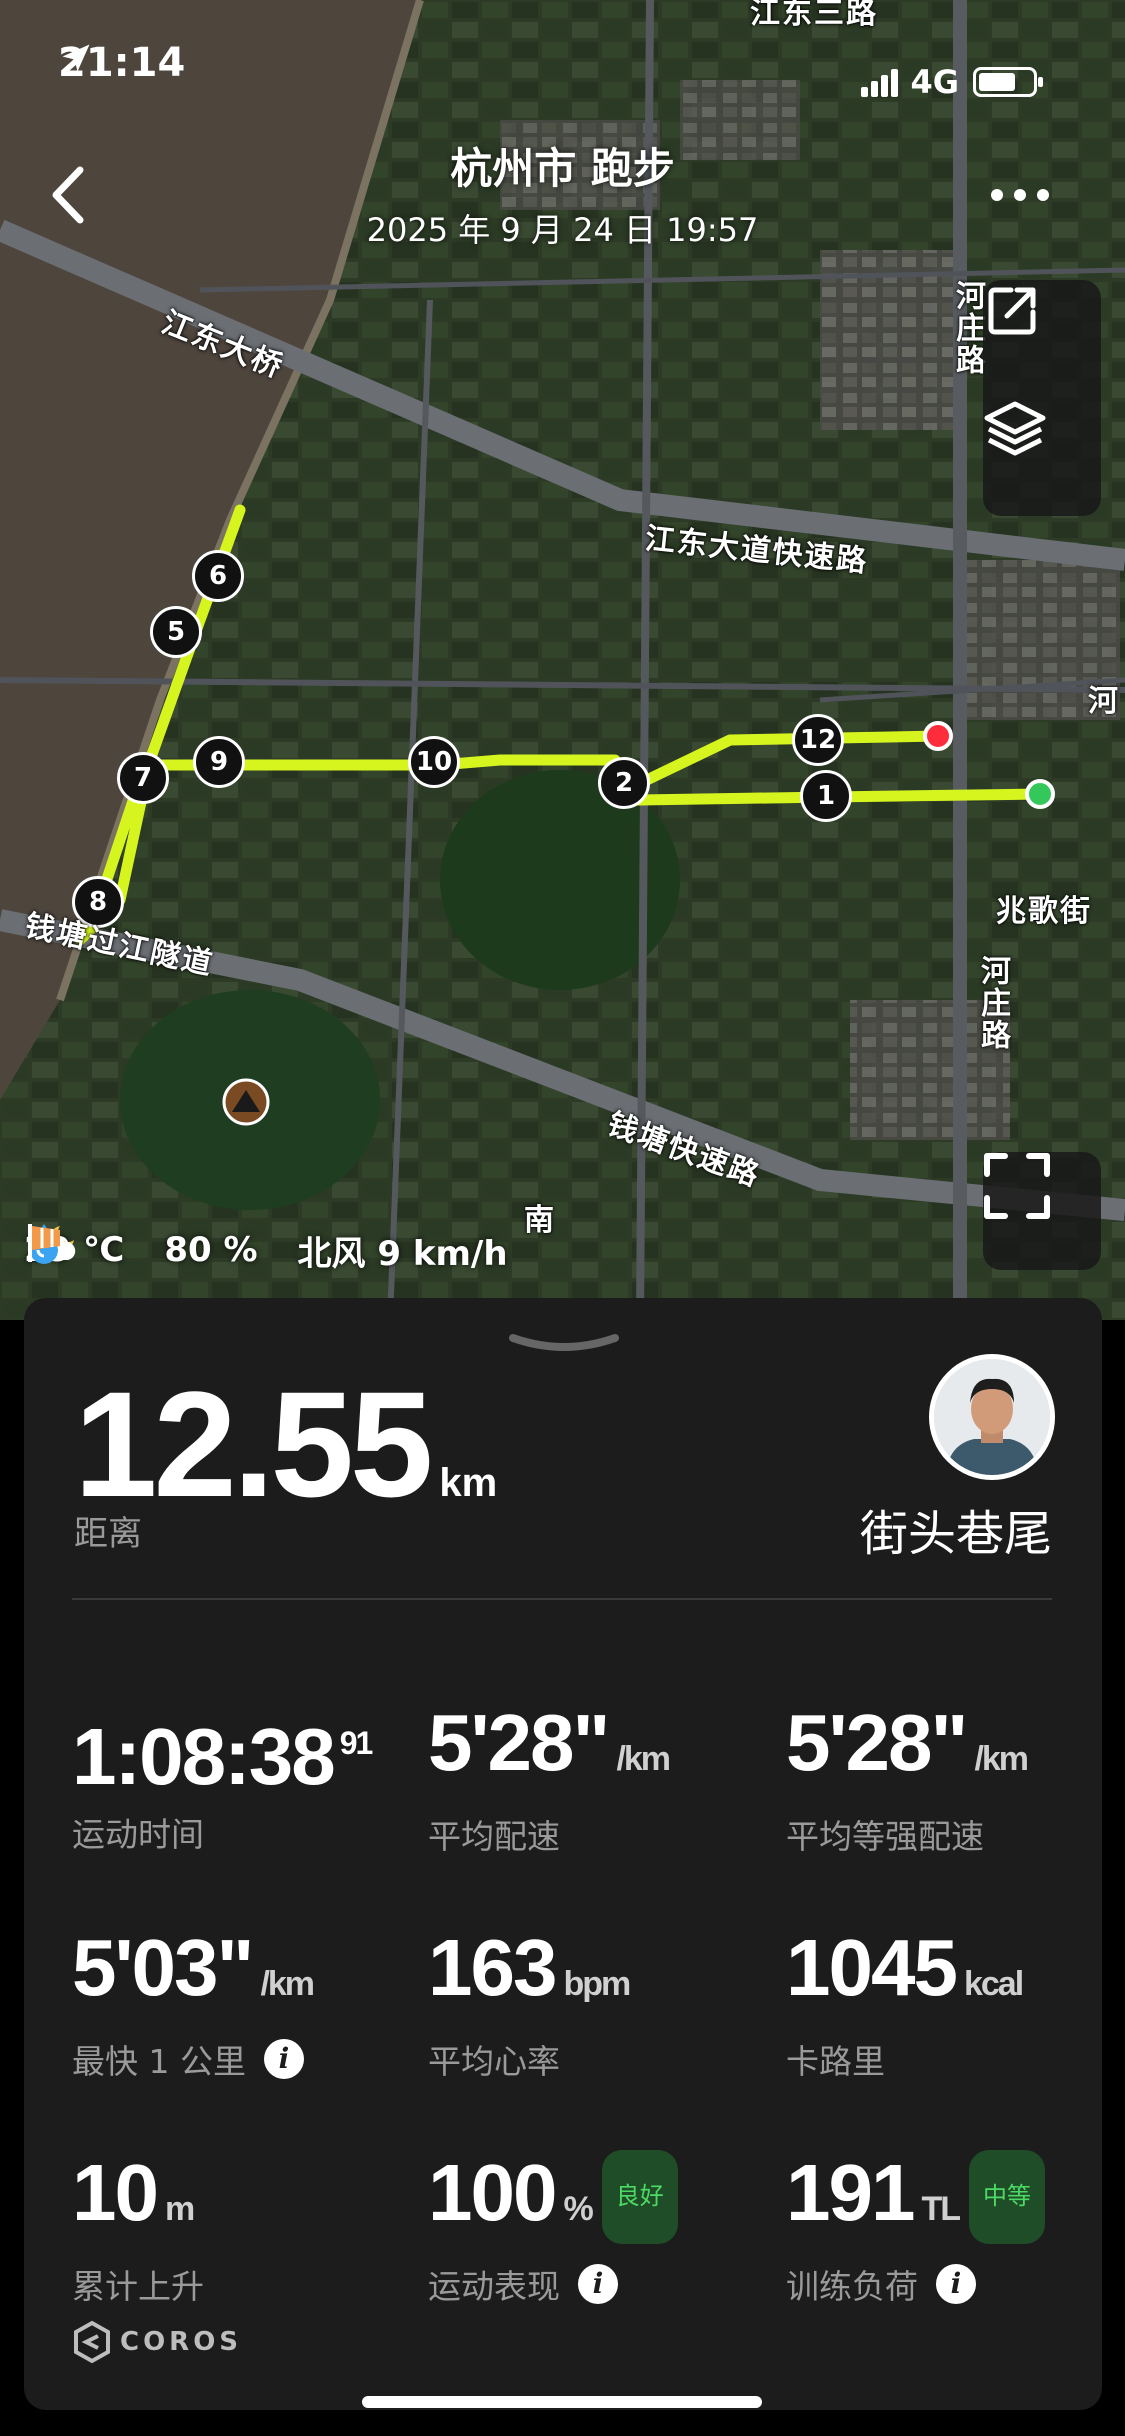 This screenshot has width=1125, height=2436. I want to click on duration-hundredths: 91, so click(356, 1743).